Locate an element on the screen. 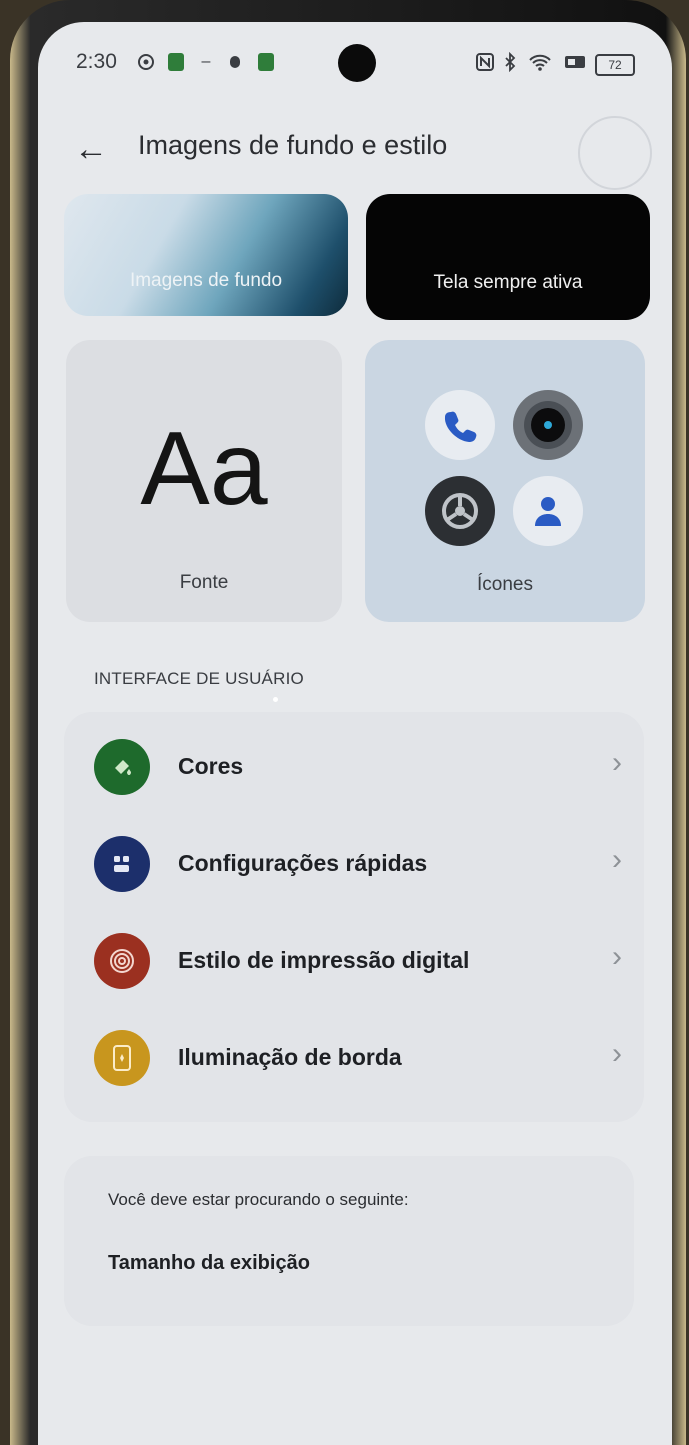  nav-gesture-area is located at coordinates (191, 1399).